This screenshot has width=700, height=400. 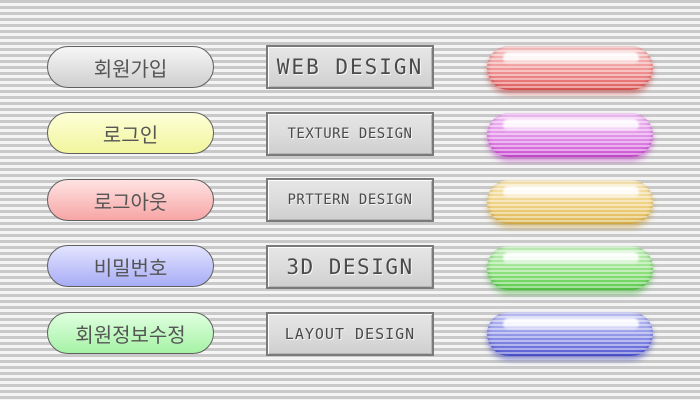 I want to click on pattern-design-button: PRTTERN DESIGN, so click(x=350, y=200).